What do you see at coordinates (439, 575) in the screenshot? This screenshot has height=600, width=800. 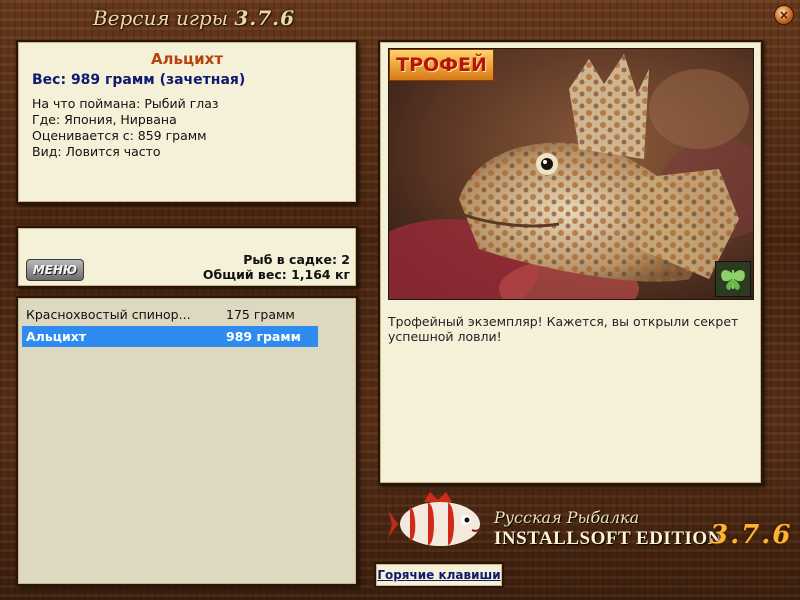 I see `hotkeys-button: Горячие клавиши` at bounding box center [439, 575].